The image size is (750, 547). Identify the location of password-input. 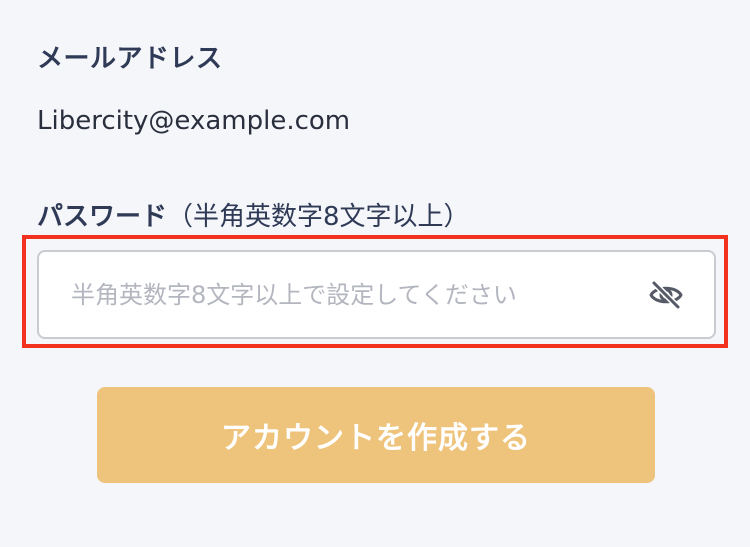
(342, 294).